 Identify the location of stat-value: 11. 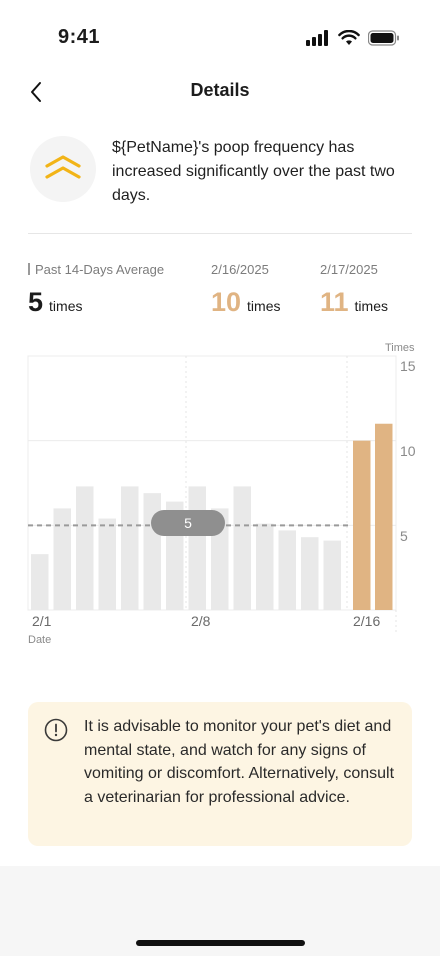
(334, 302).